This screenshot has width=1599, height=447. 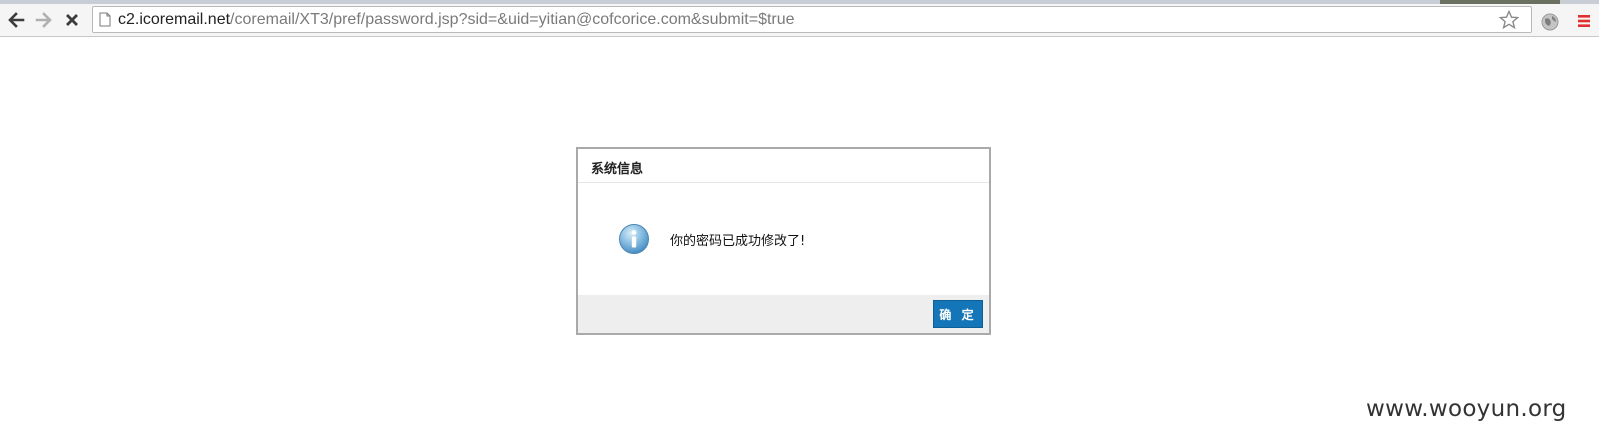 I want to click on back-icon, so click(x=16, y=20).